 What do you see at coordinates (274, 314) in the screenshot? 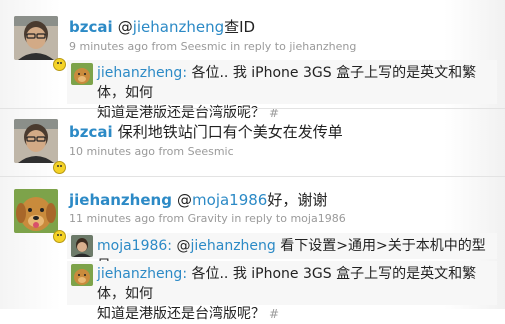
I see `permalink-hash: #` at bounding box center [274, 314].